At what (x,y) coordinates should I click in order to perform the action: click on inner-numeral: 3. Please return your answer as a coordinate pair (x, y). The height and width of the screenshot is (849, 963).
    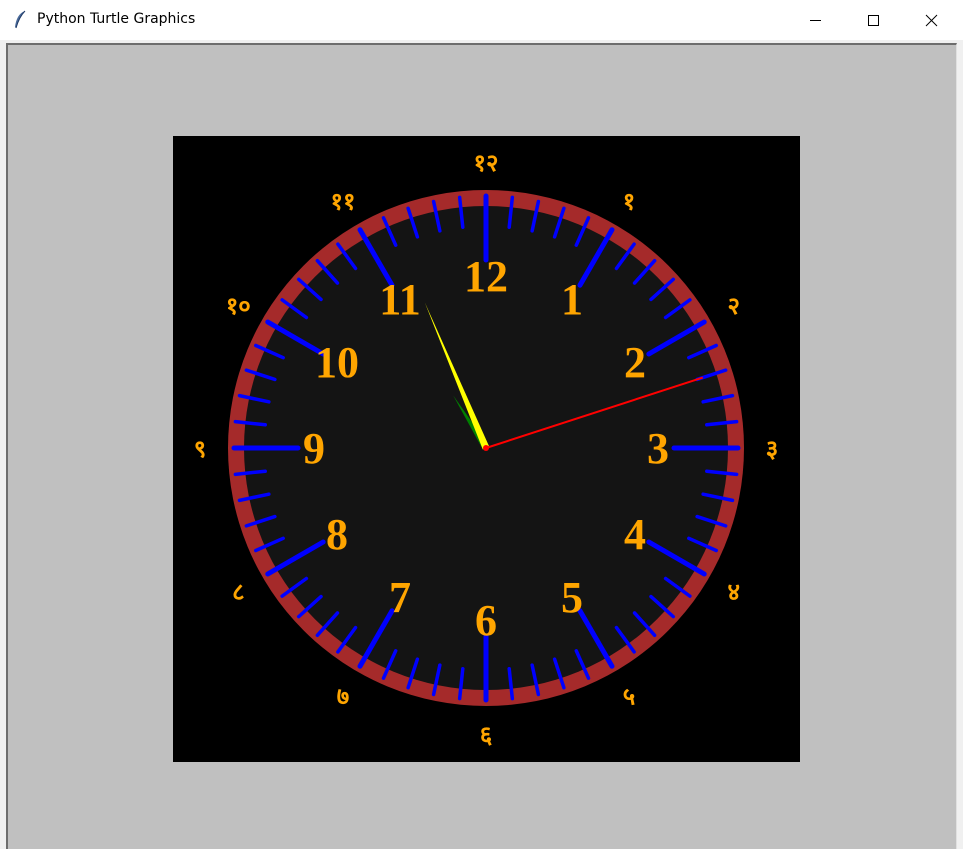
    Looking at the image, I should click on (658, 448).